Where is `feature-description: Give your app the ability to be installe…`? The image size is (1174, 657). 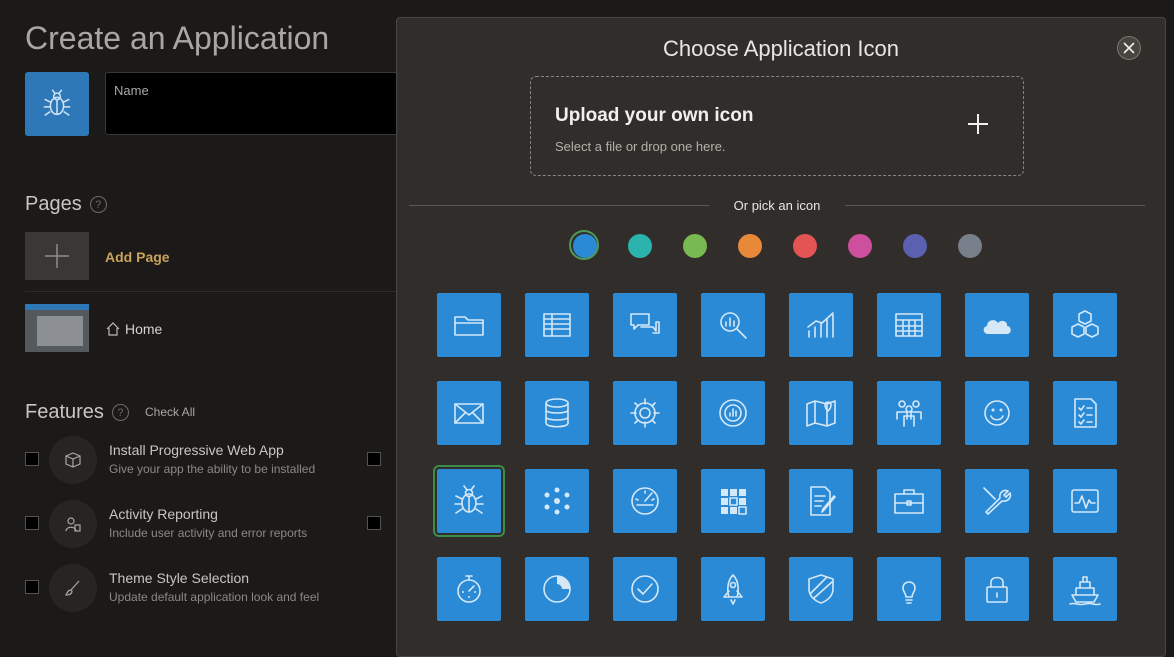
feature-description: Give your app the ability to be installe… is located at coordinates (212, 469).